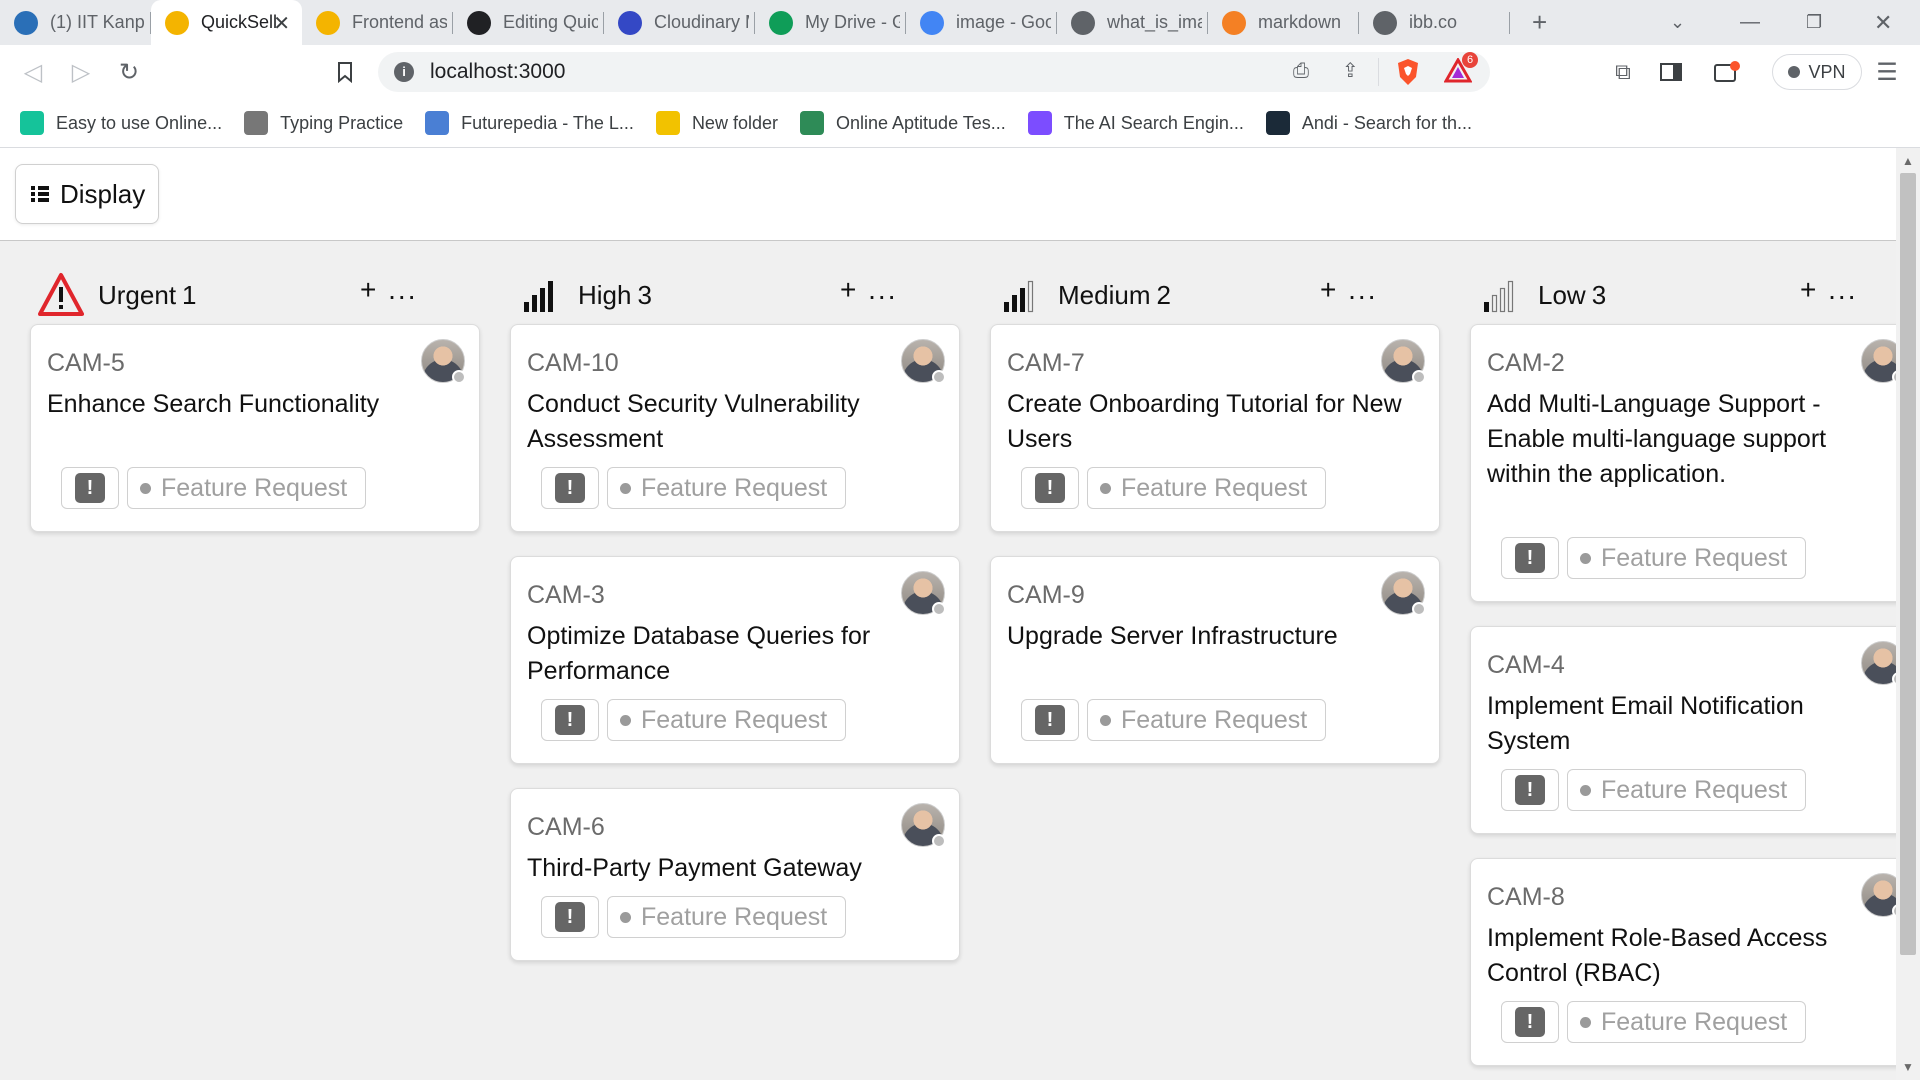  Describe the element at coordinates (1908, 564) in the screenshot. I see `scrollbar-thumb` at that location.